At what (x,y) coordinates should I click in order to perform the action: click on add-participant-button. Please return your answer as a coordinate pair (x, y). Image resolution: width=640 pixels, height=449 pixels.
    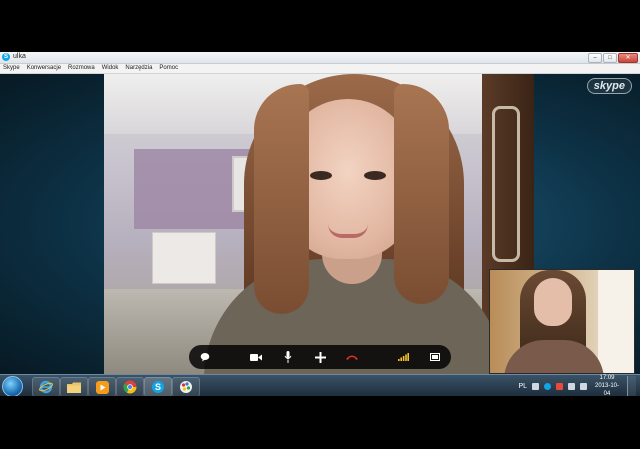
    Looking at the image, I should click on (320, 357).